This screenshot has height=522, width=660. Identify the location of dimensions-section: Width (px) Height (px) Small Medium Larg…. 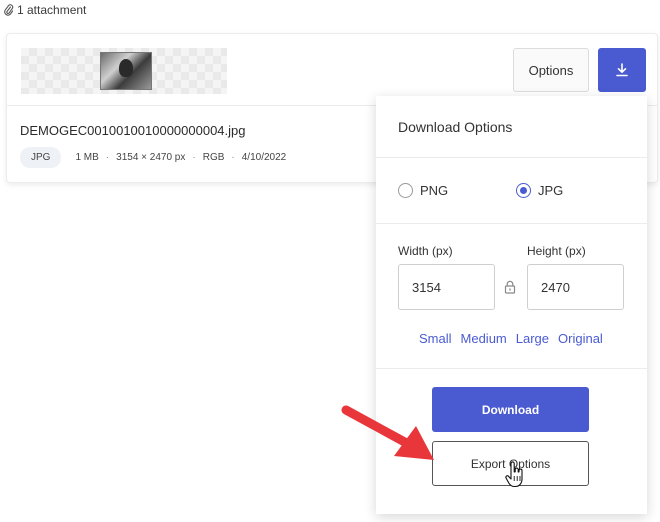
(511, 296).